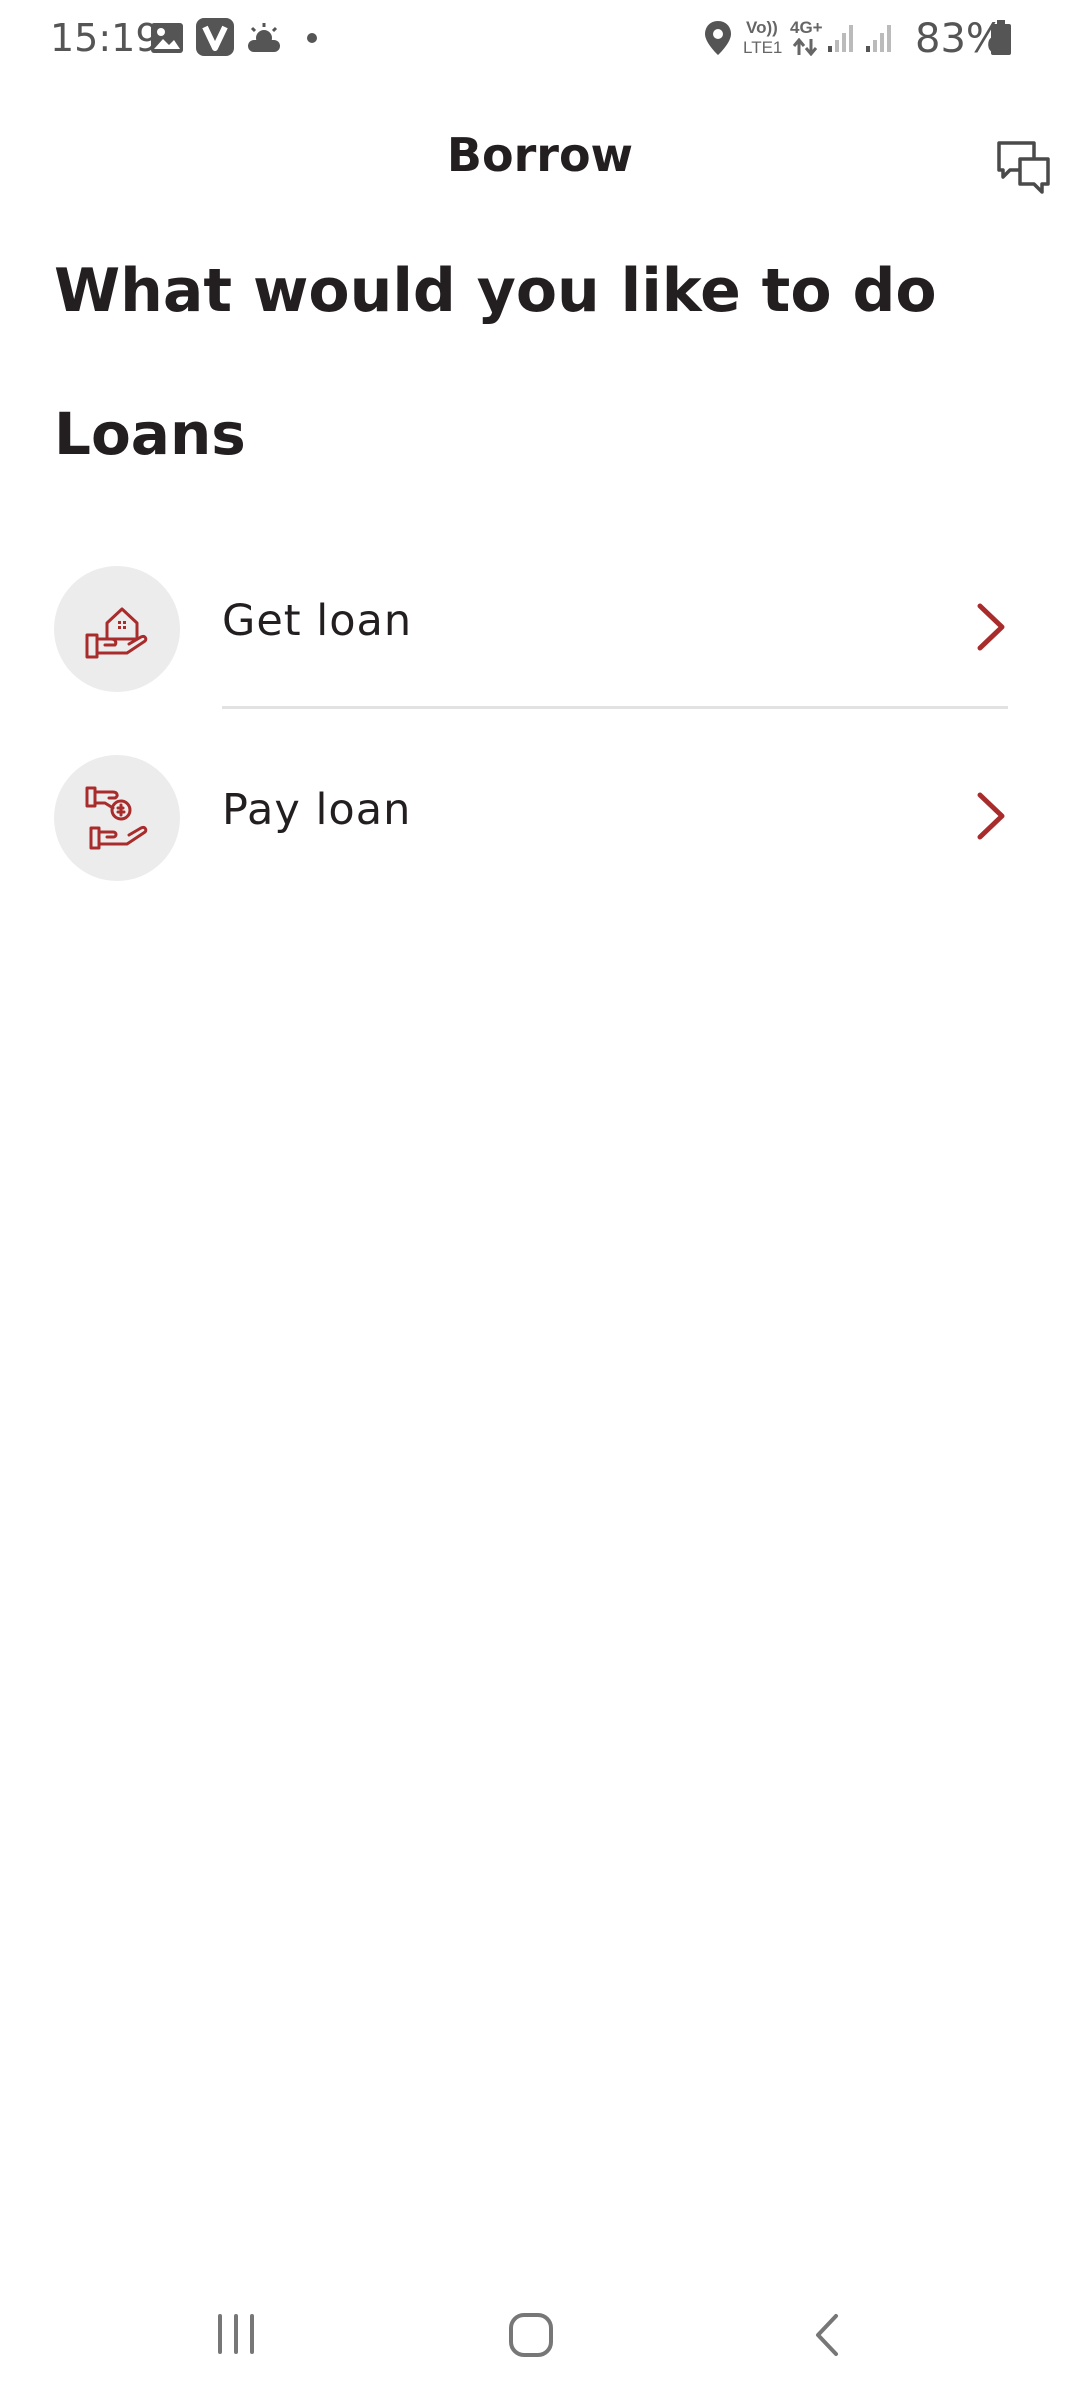 The image size is (1080, 2400). I want to click on chat-button, so click(1024, 168).